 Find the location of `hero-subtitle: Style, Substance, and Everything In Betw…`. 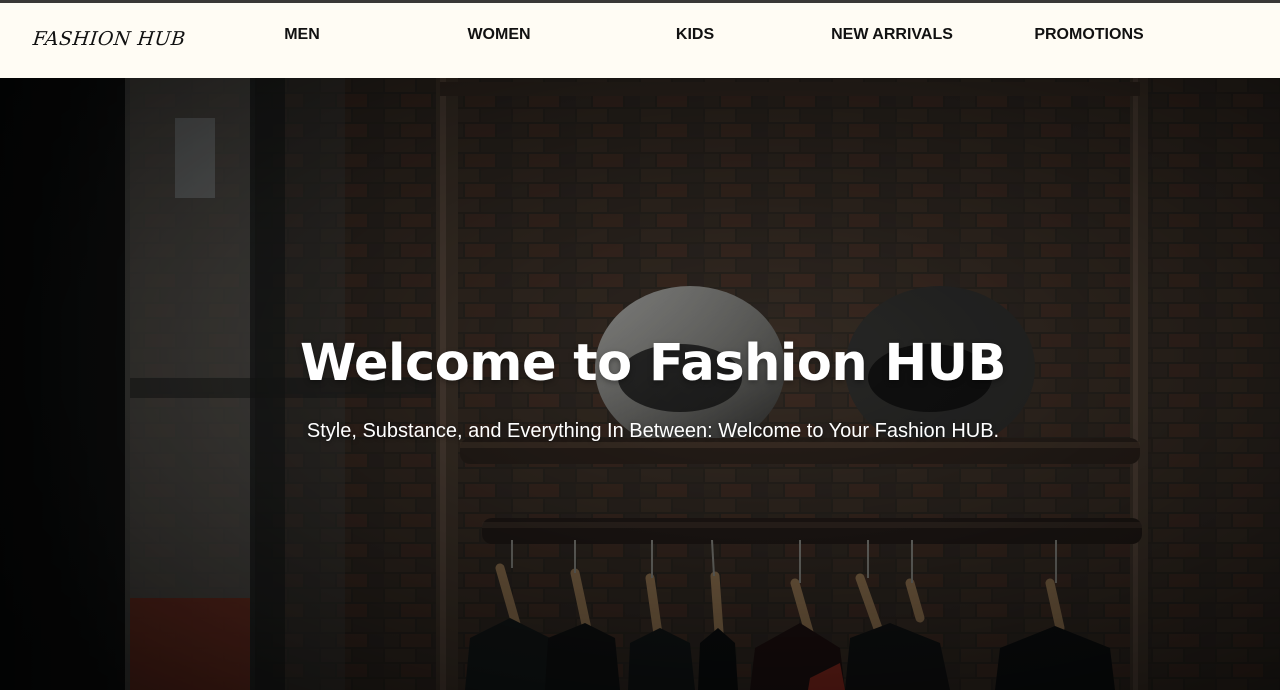

hero-subtitle: Style, Substance, and Everything In Betw… is located at coordinates (653, 431).